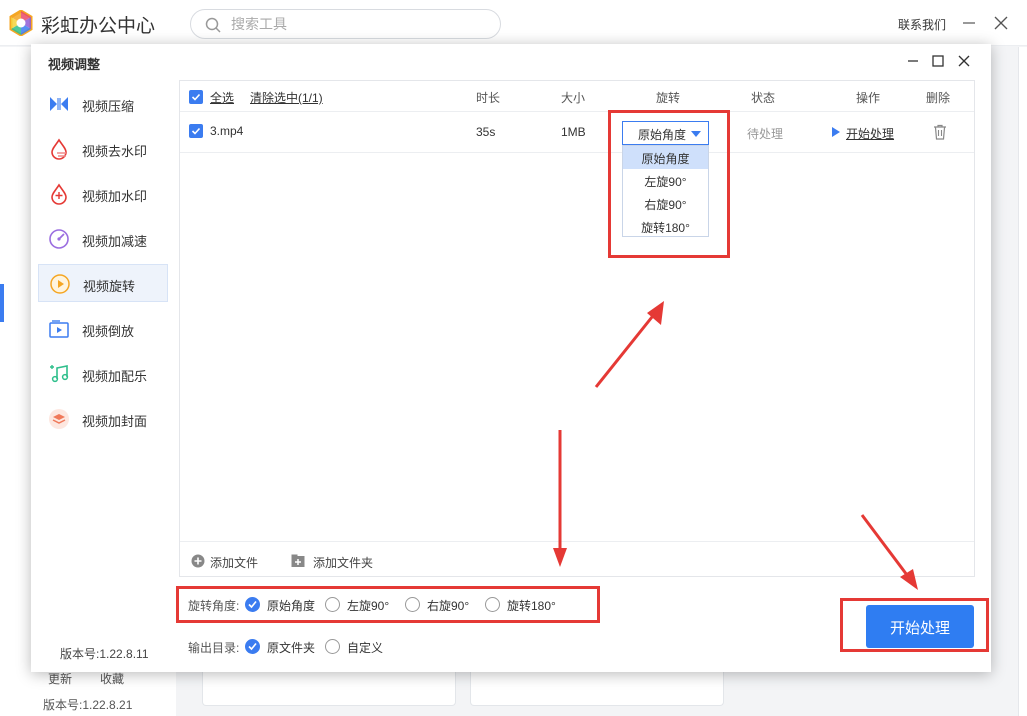 Image resolution: width=1027 pixels, height=716 pixels. What do you see at coordinates (940, 132) in the screenshot?
I see `trash-icon` at bounding box center [940, 132].